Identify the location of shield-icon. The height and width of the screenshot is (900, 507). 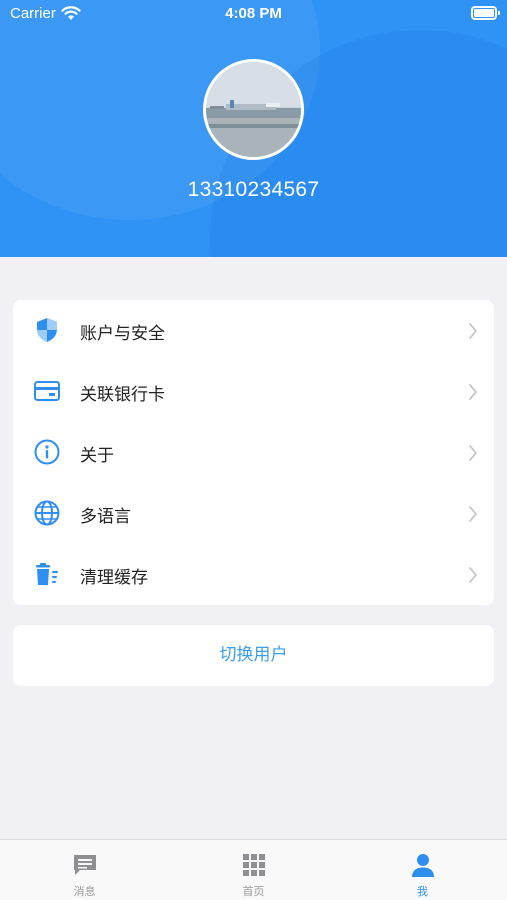
(47, 330).